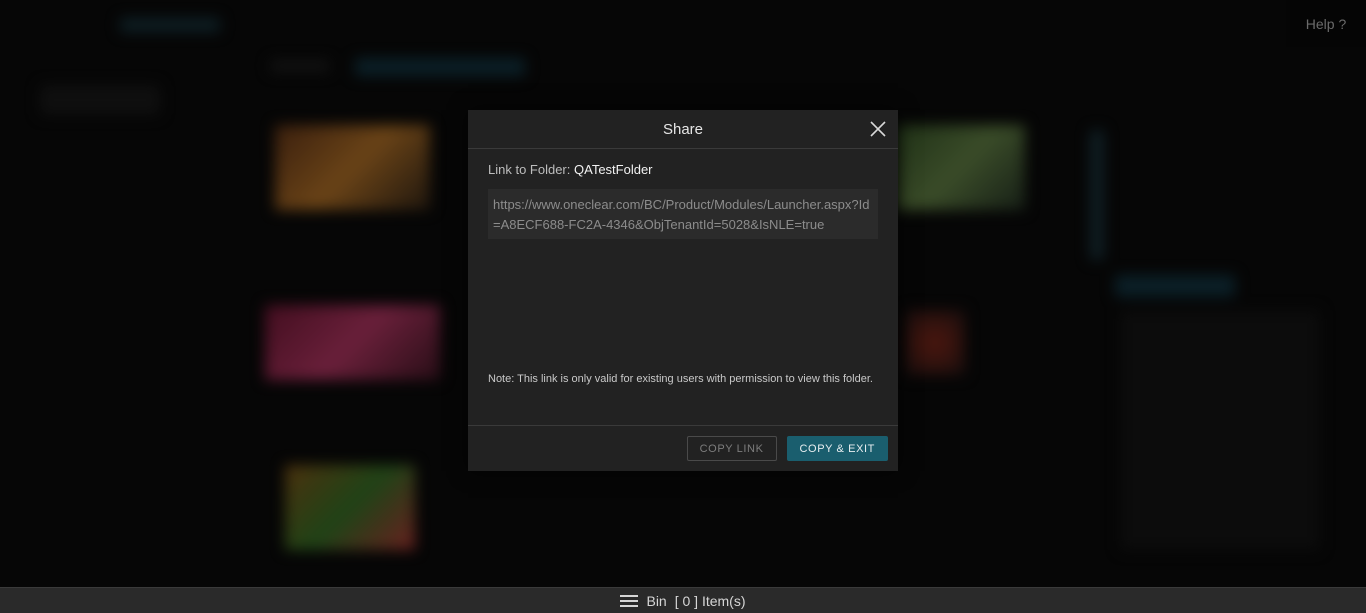 The width and height of the screenshot is (1366, 613). I want to click on menu-icon, so click(629, 600).